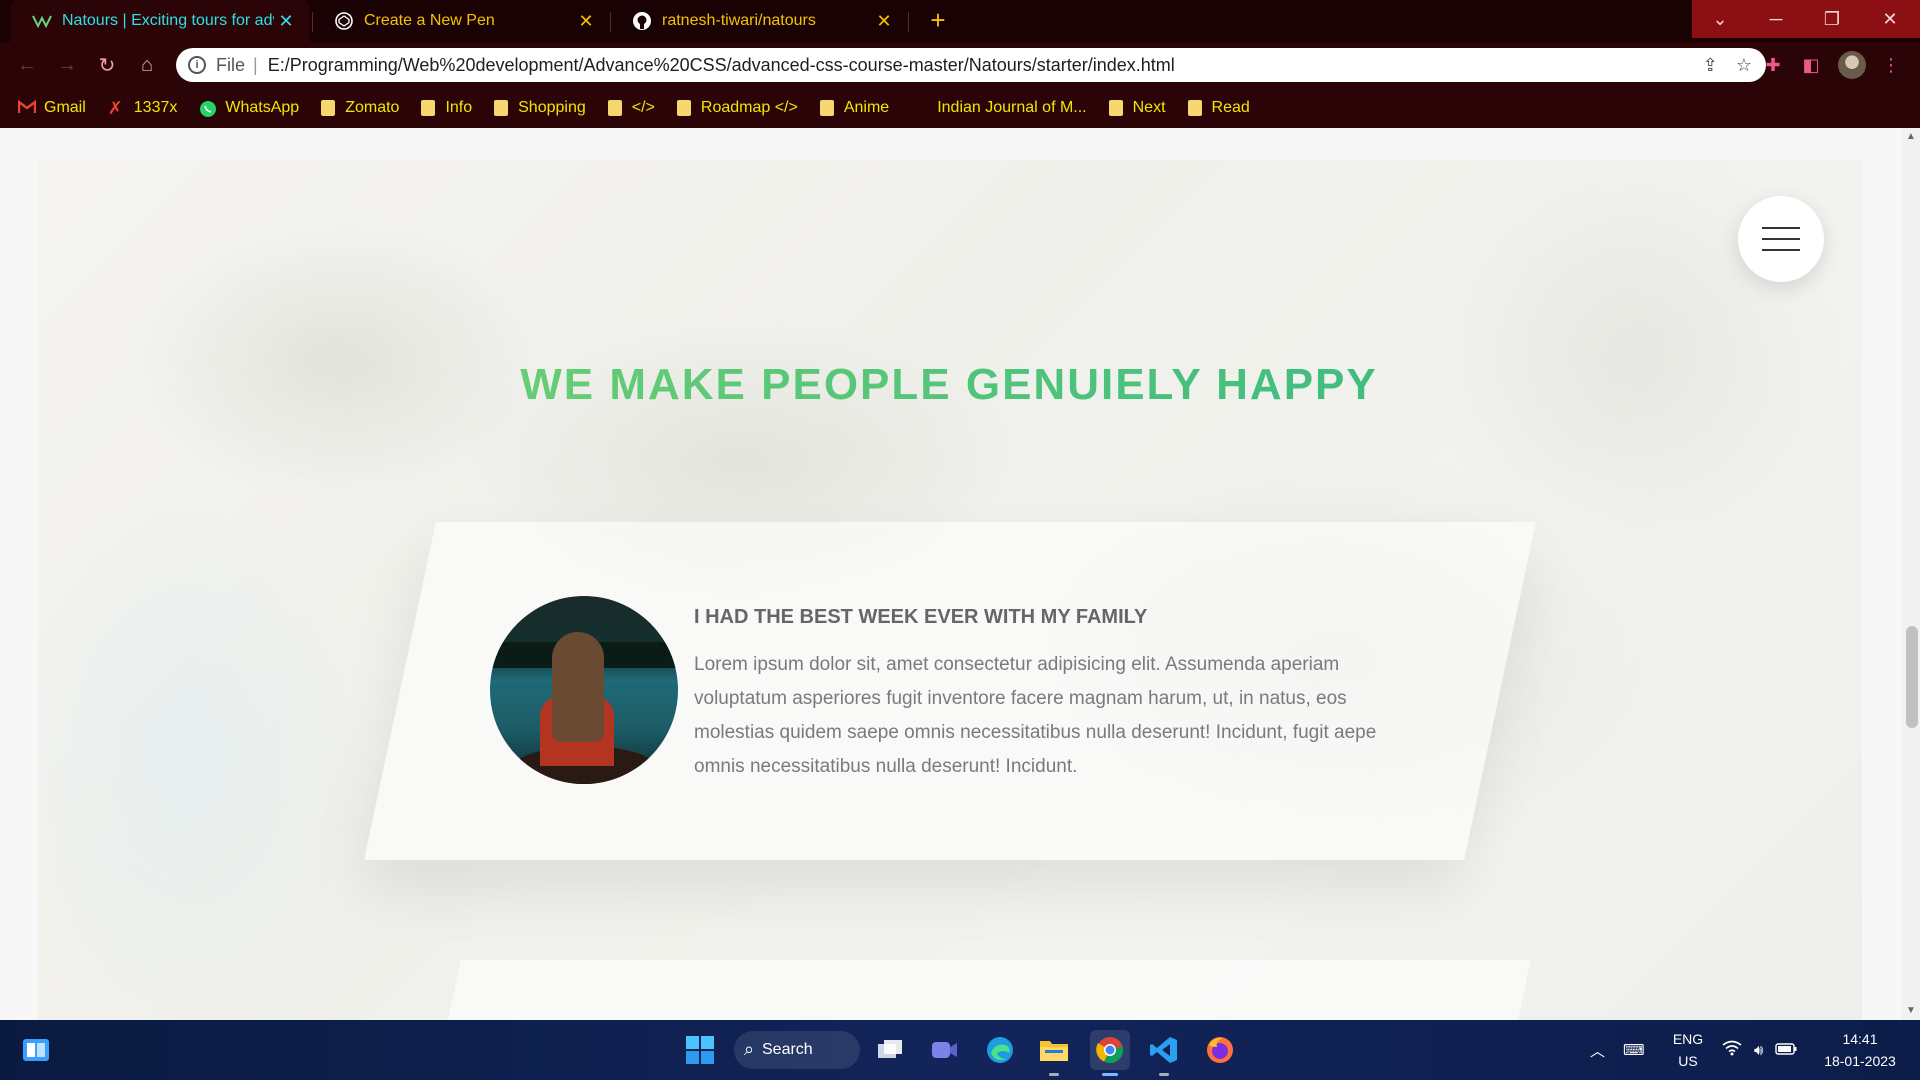 The image size is (1920, 1080). What do you see at coordinates (1912, 677) in the screenshot?
I see `scrollbar-thumb` at bounding box center [1912, 677].